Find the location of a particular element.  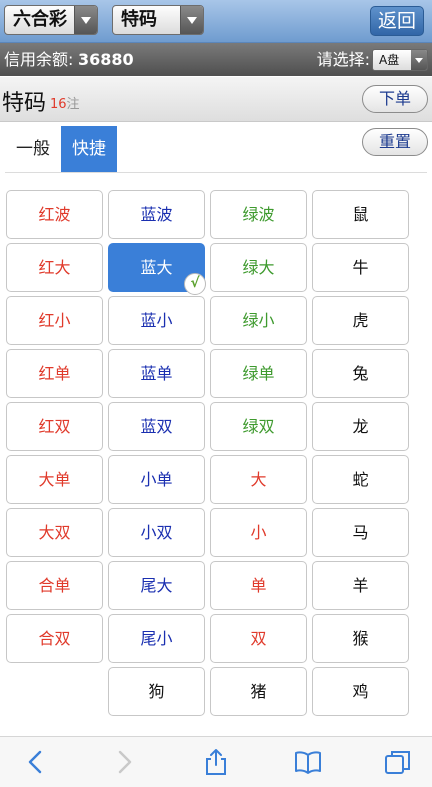

game-select: 六合彩 is located at coordinates (51, 20).